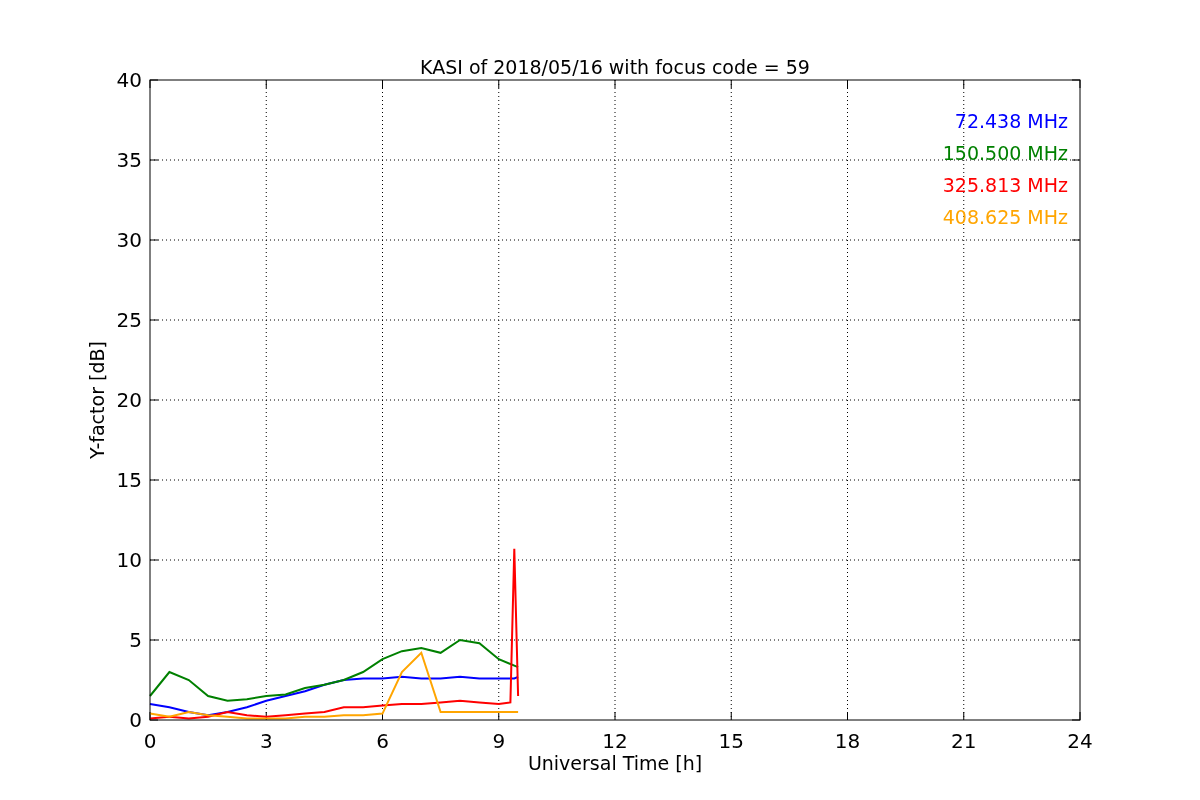 This screenshot has width=1200, height=800. What do you see at coordinates (135, 720) in the screenshot?
I see `y-tick-label: 0` at bounding box center [135, 720].